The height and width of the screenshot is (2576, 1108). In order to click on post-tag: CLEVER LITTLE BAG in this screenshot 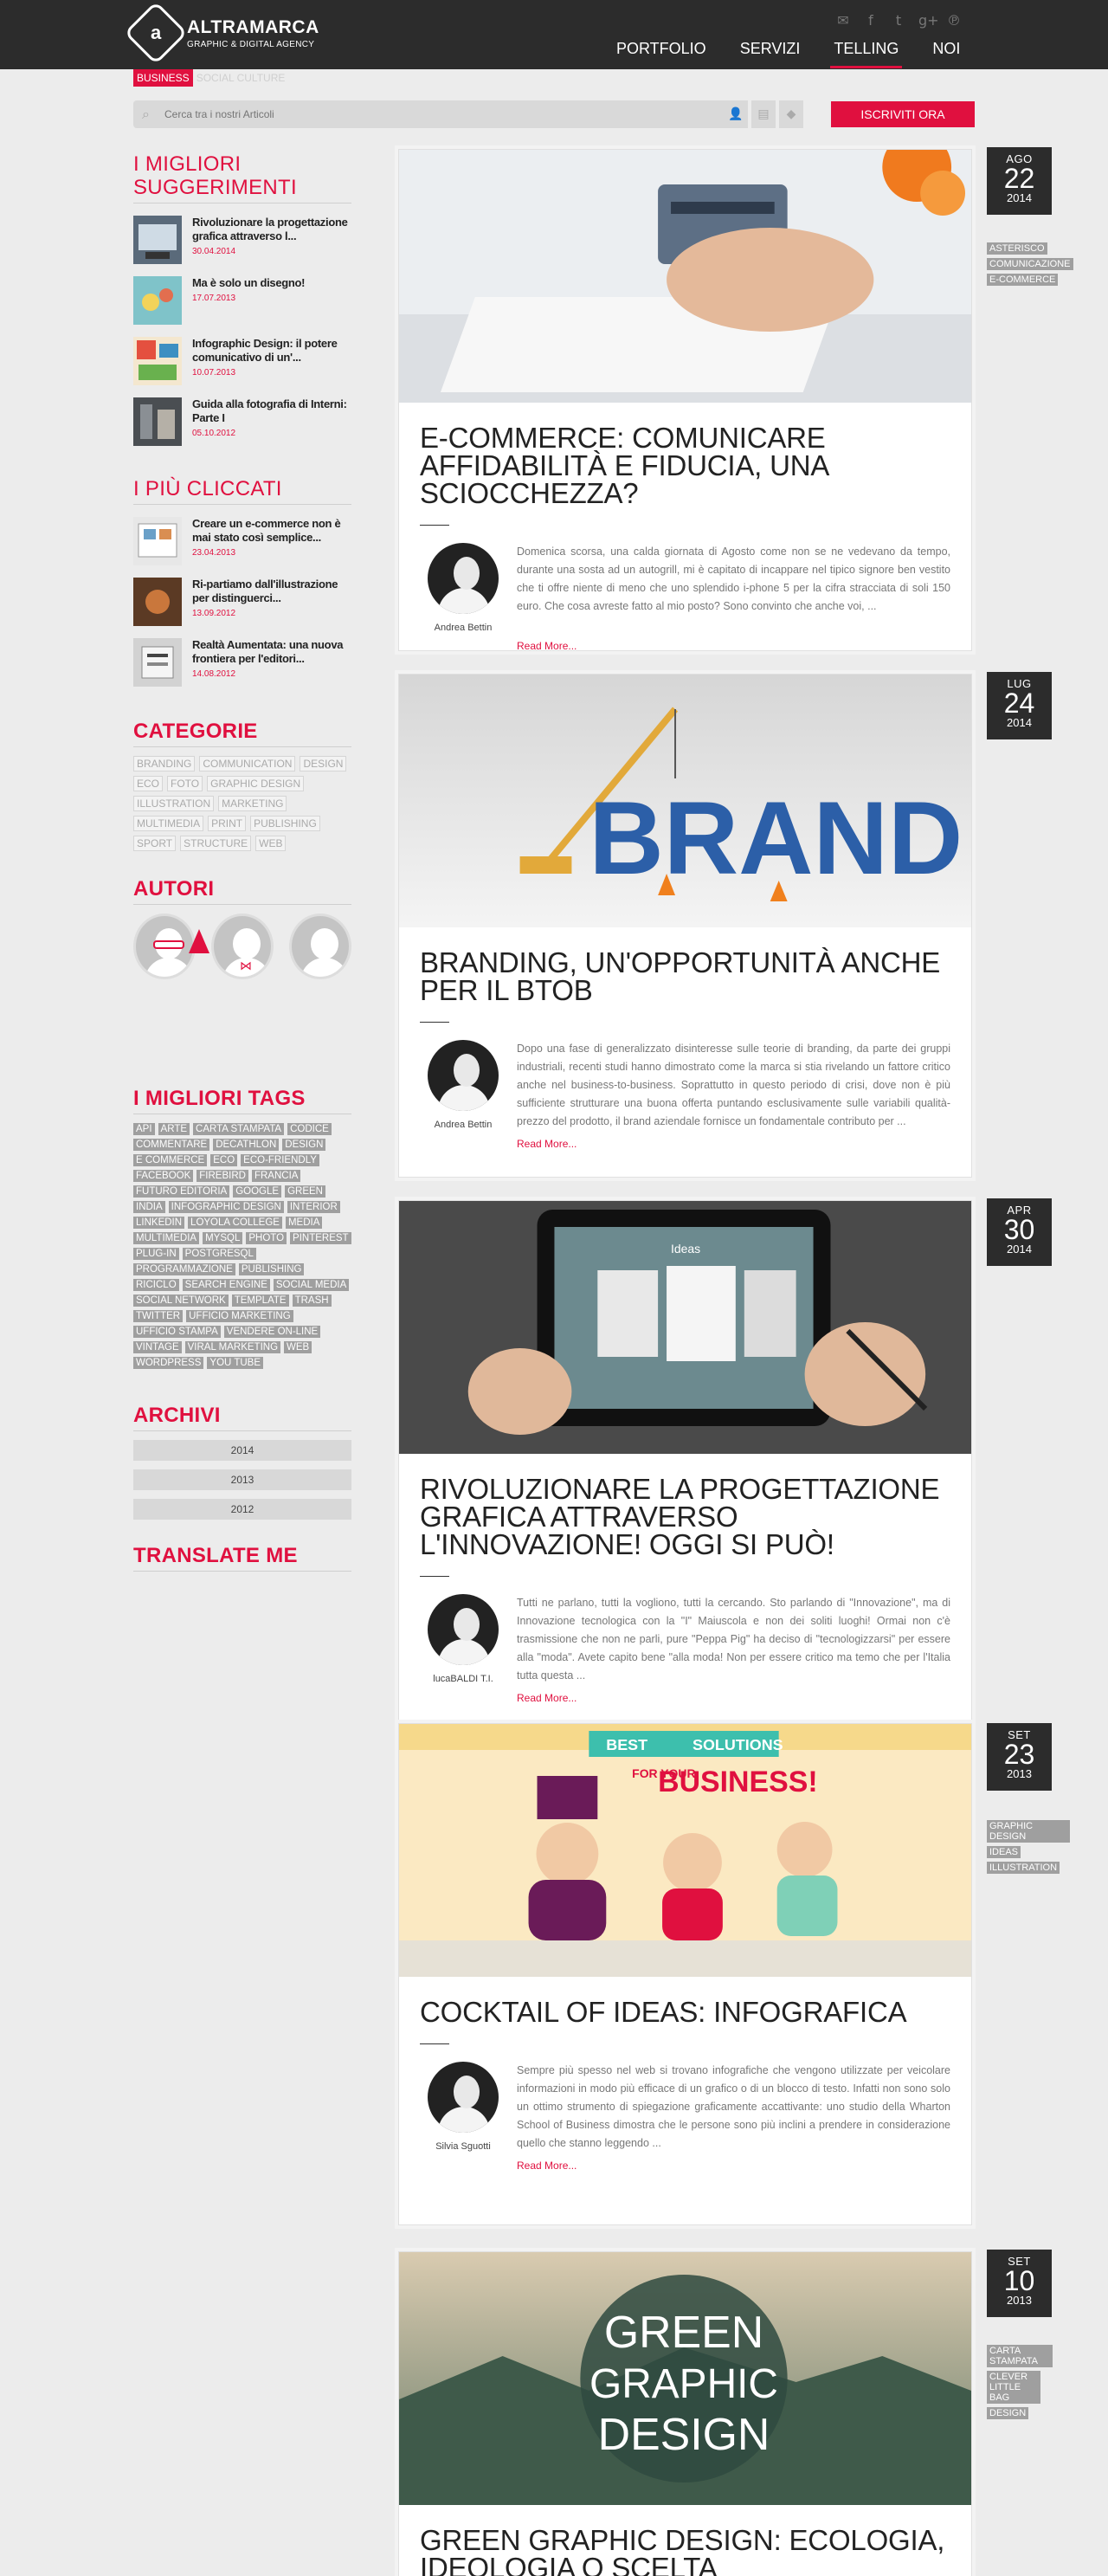, I will do `click(1013, 2387)`.